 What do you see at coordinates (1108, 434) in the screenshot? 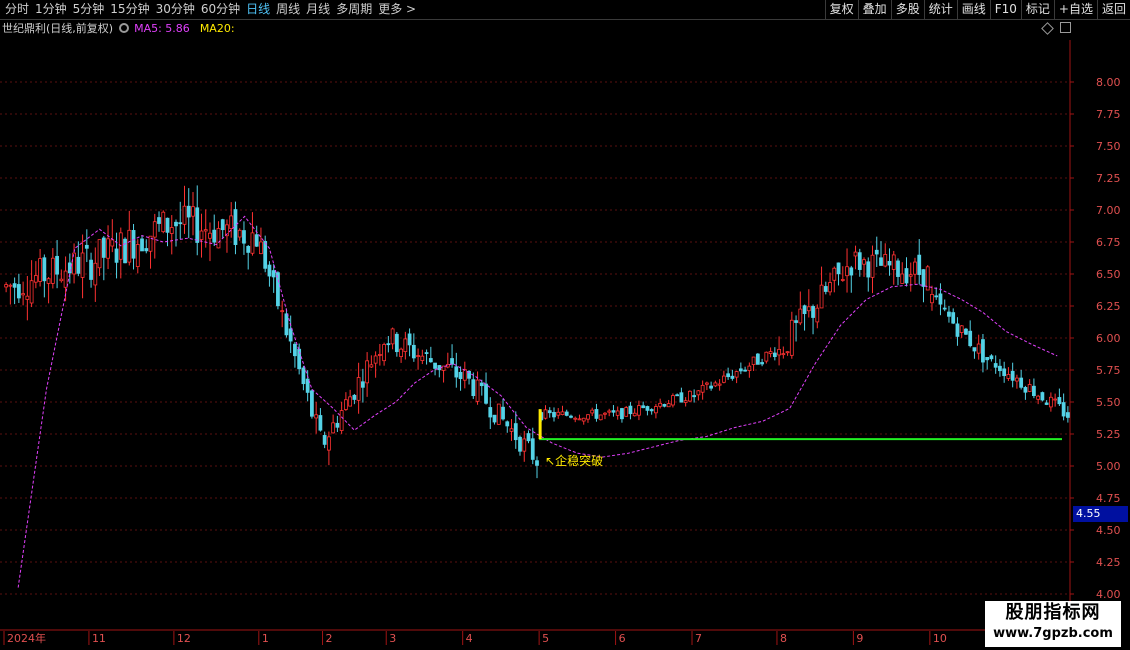
I see `y-tick-label: 5.25` at bounding box center [1108, 434].